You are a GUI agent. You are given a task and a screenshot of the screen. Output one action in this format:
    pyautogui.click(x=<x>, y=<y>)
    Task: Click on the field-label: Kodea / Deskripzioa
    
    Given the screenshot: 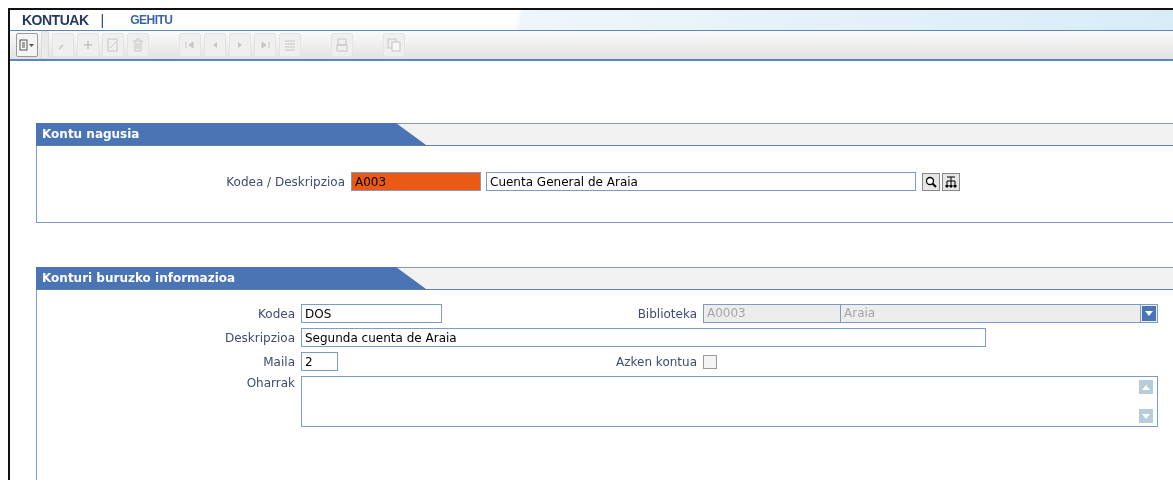 What is the action you would take?
    pyautogui.click(x=285, y=181)
    